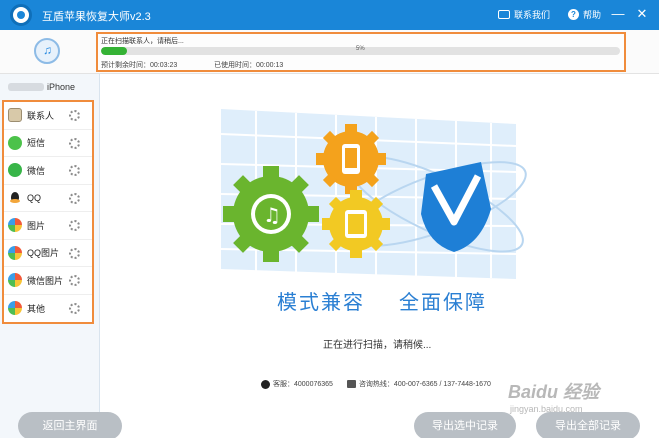 The height and width of the screenshot is (438, 659). What do you see at coordinates (41, 115) in the screenshot?
I see `category-label: 联系人` at bounding box center [41, 115].